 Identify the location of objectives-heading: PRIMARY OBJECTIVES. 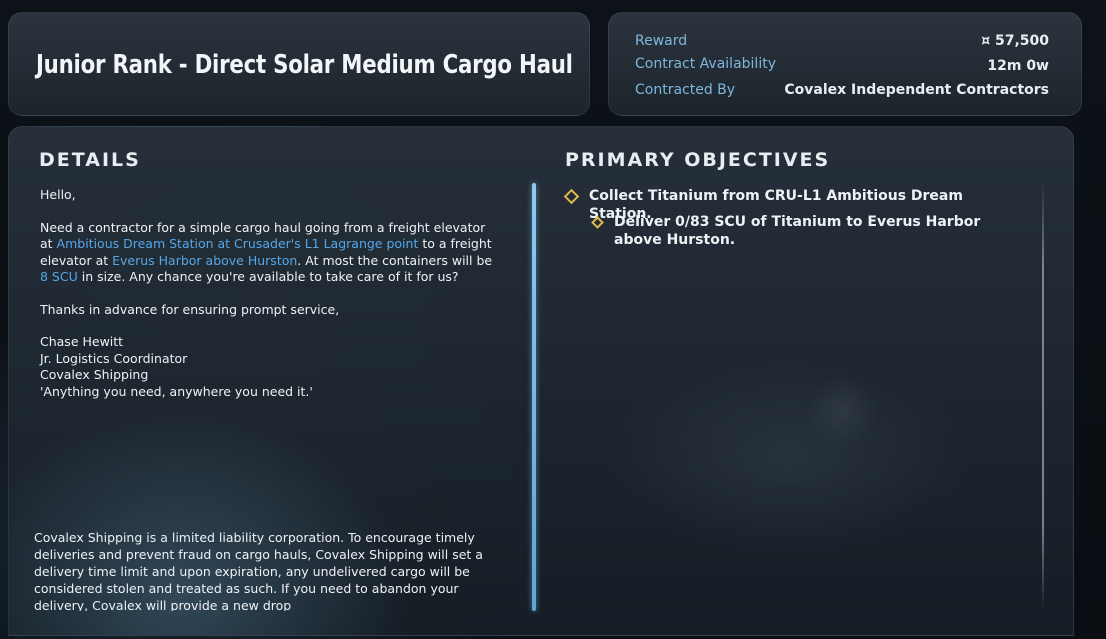
(698, 160).